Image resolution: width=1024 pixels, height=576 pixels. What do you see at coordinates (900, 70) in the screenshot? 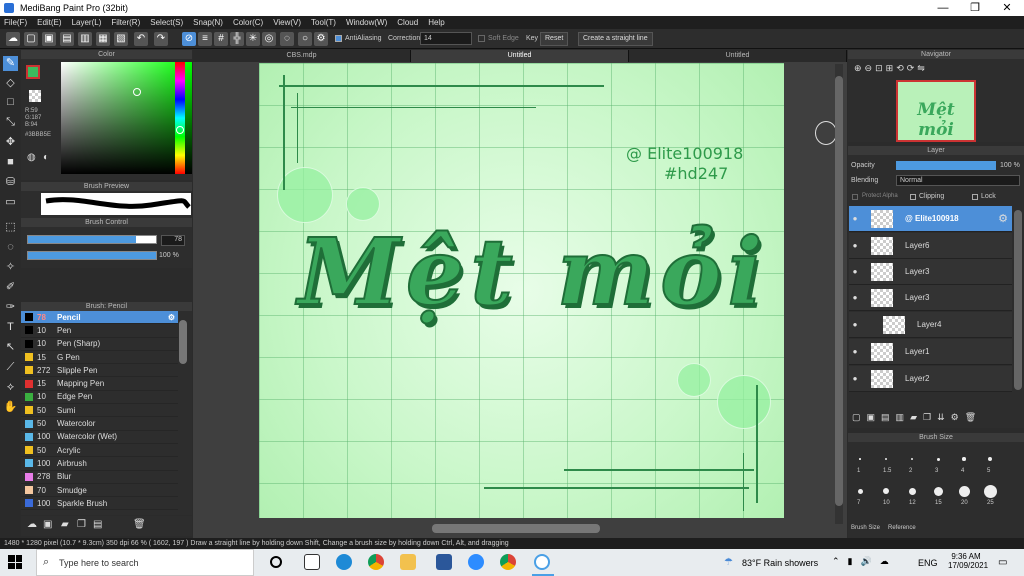
I see `rotate-left-icon: ⟲` at bounding box center [900, 70].